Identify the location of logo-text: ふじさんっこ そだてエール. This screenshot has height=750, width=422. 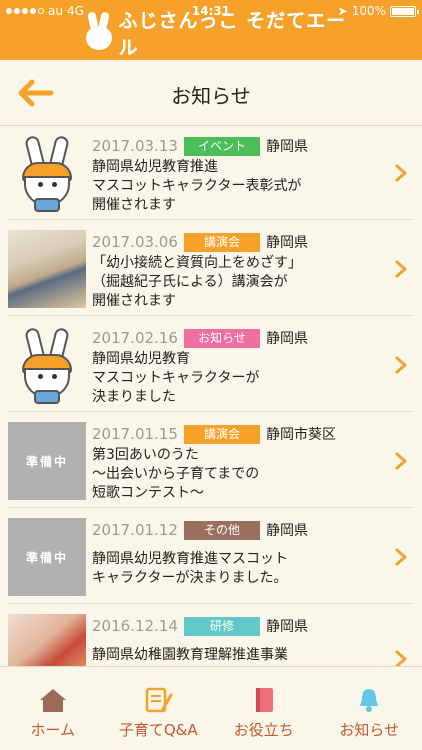
(232, 34).